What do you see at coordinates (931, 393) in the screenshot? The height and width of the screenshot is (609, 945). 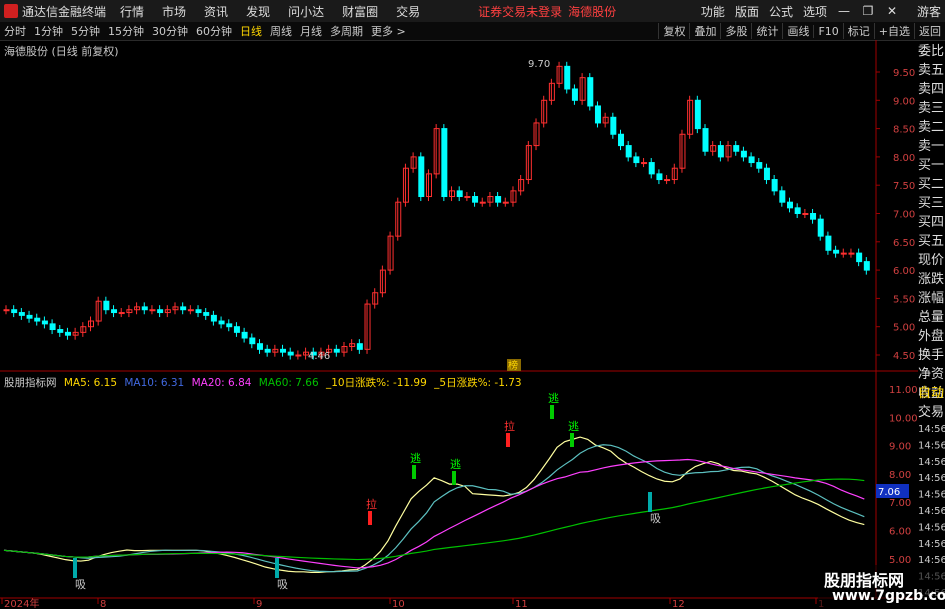 I see `auto-trade-label: 自动` at bounding box center [931, 393].